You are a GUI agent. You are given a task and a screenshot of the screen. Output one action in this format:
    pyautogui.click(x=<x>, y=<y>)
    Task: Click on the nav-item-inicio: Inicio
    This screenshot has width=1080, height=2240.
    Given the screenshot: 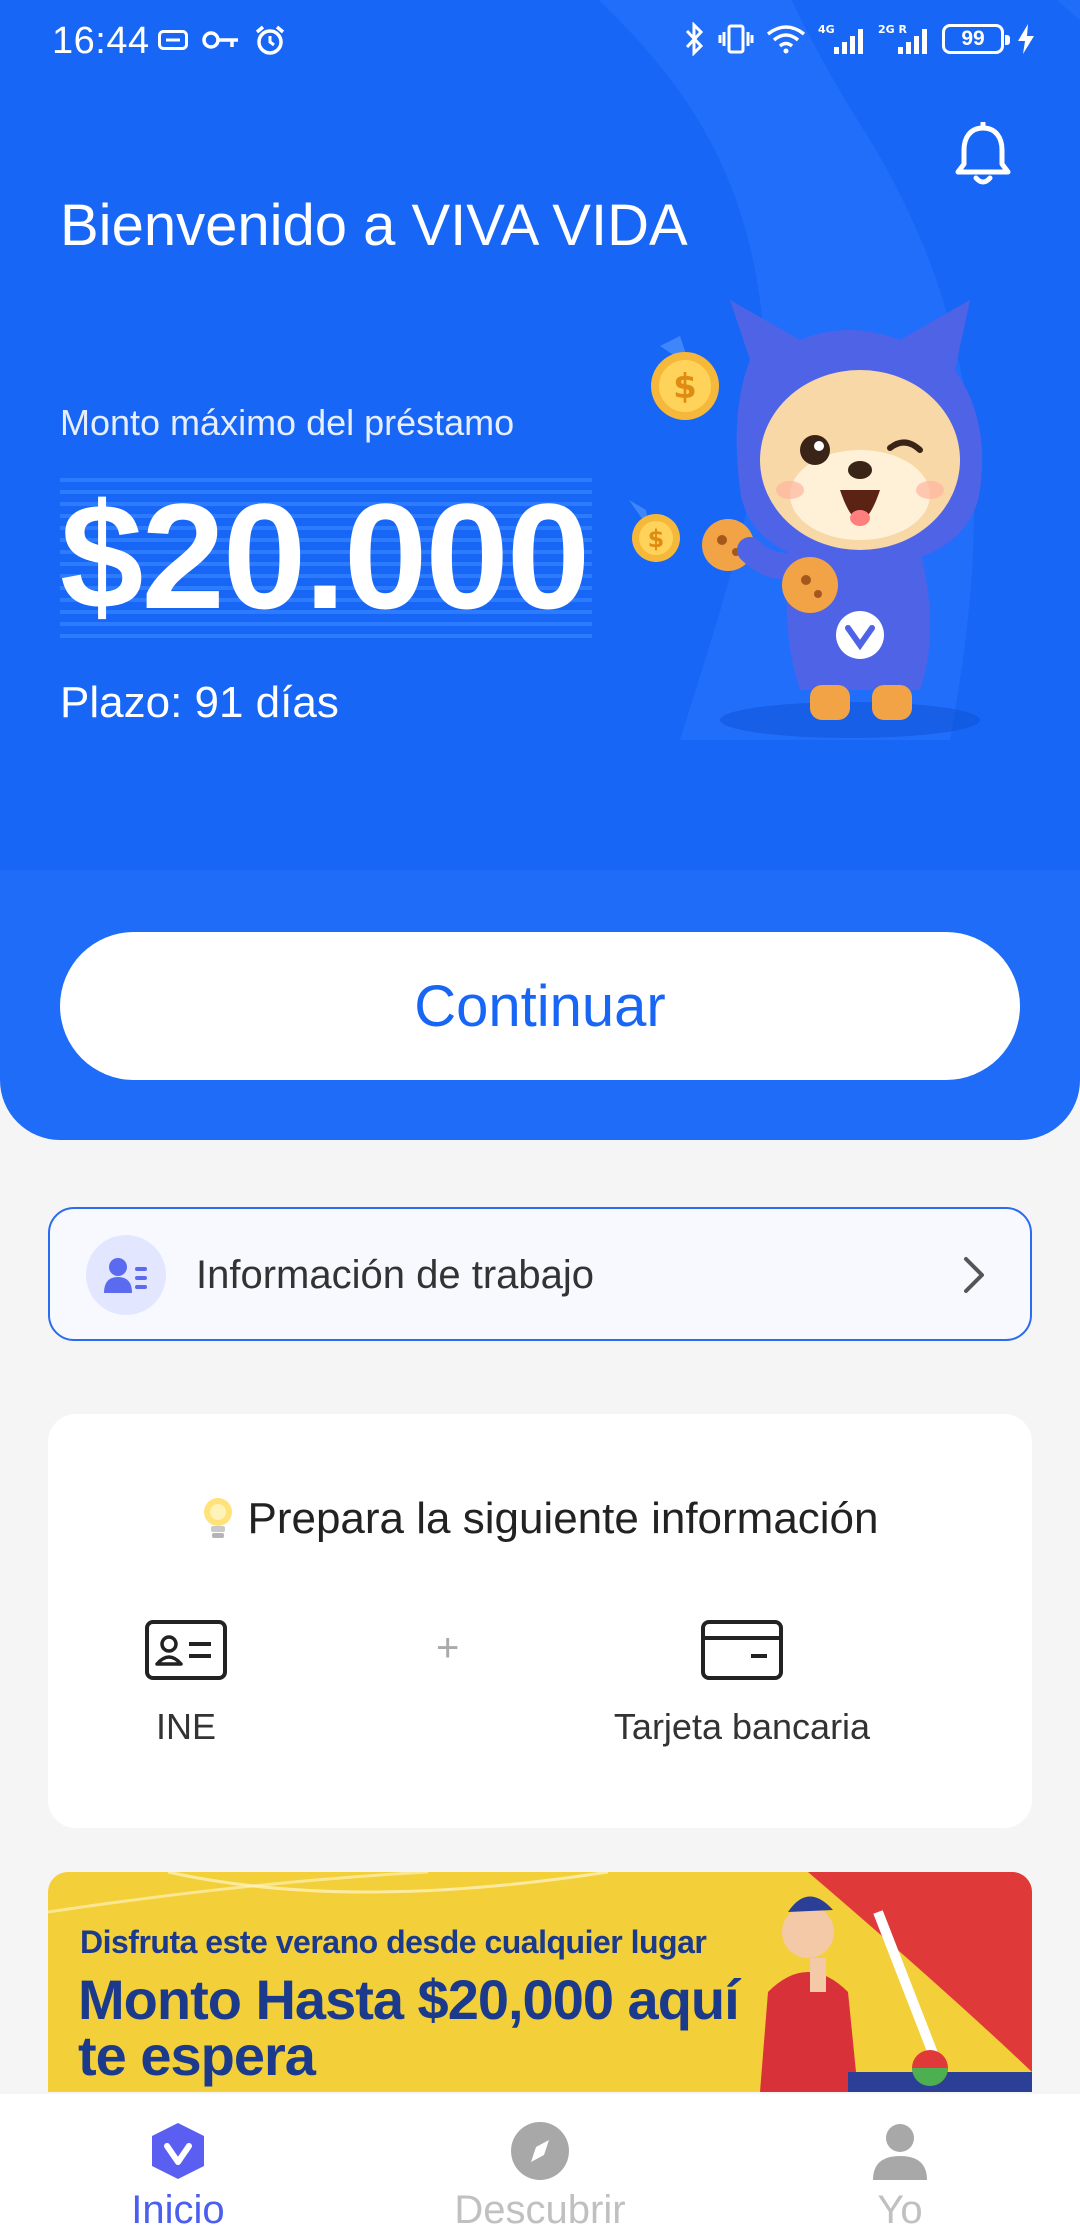 What is the action you would take?
    pyautogui.click(x=178, y=2176)
    